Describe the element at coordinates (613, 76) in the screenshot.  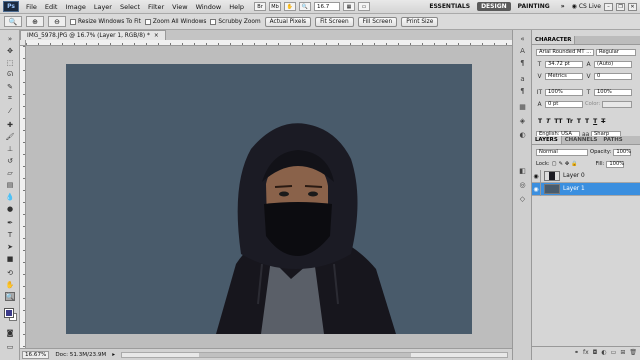
I see `tracking-field: 0` at that location.